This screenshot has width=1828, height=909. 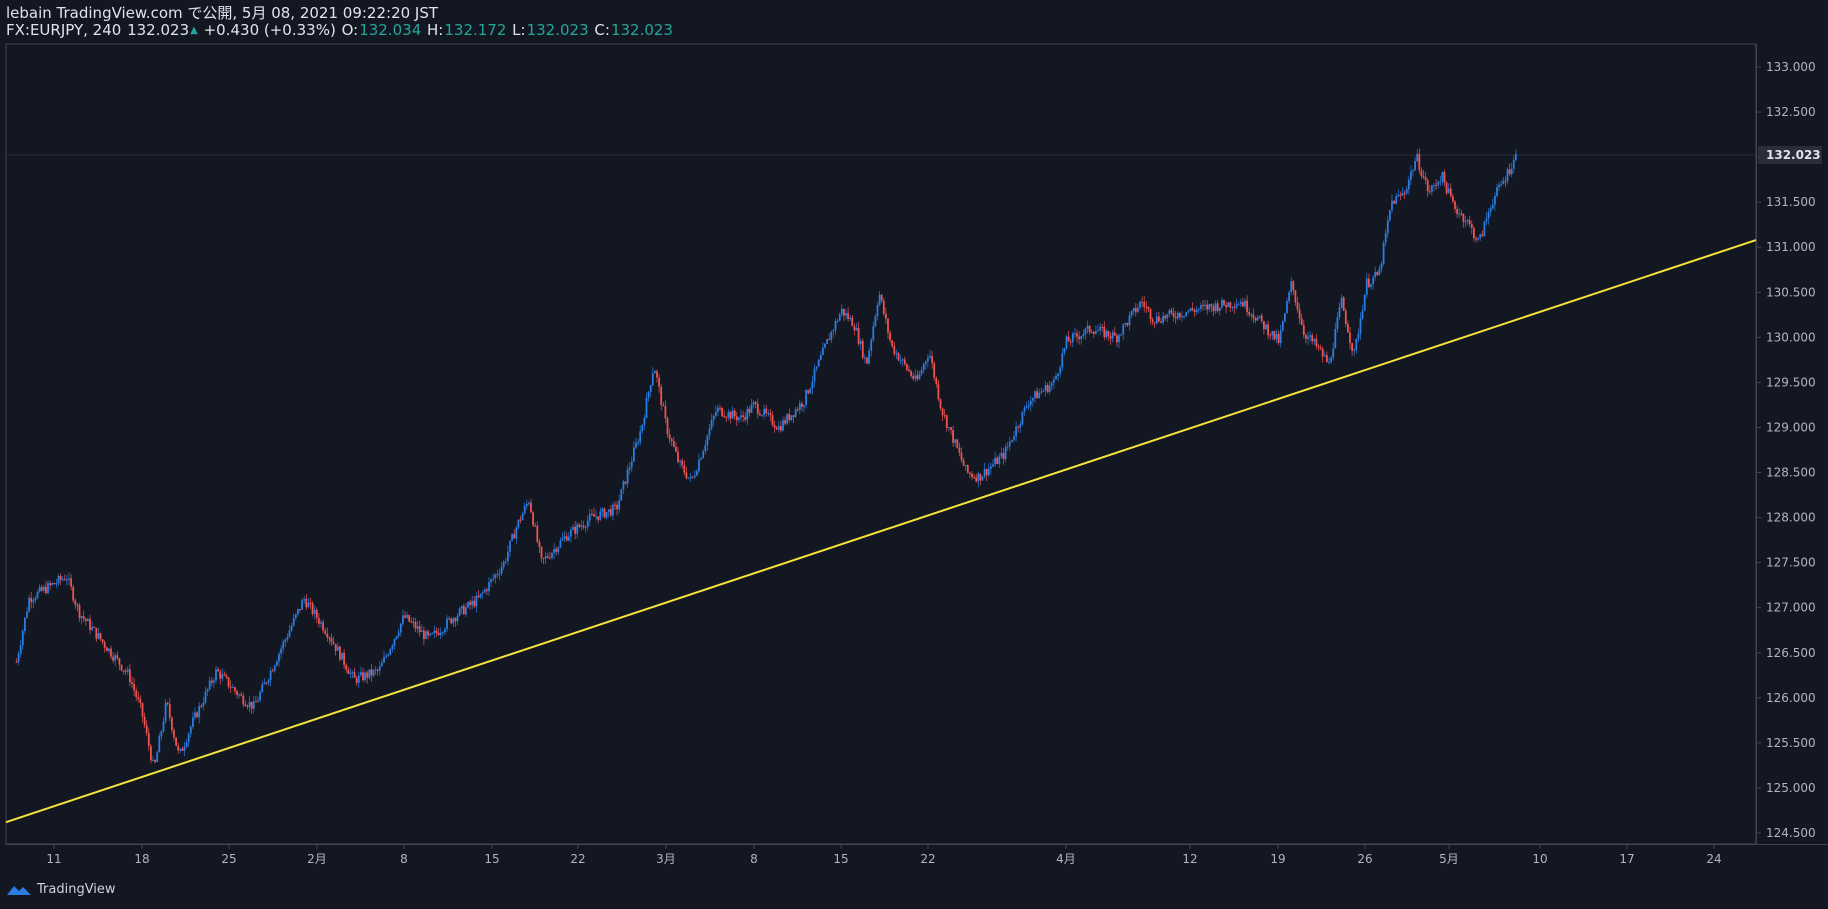 What do you see at coordinates (1791, 202) in the screenshot?
I see `y-tick-label: 131.500` at bounding box center [1791, 202].